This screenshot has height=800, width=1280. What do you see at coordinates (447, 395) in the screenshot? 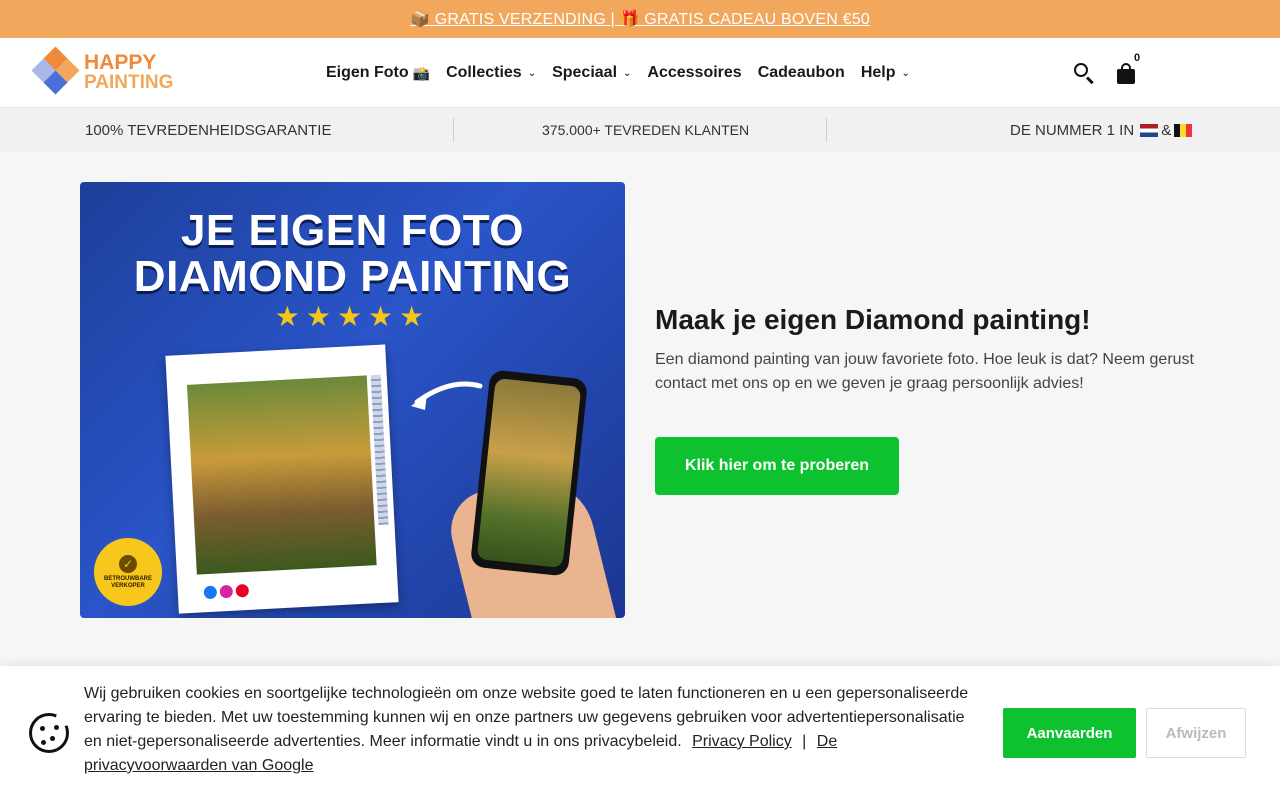
I see `arrow-icon` at bounding box center [447, 395].